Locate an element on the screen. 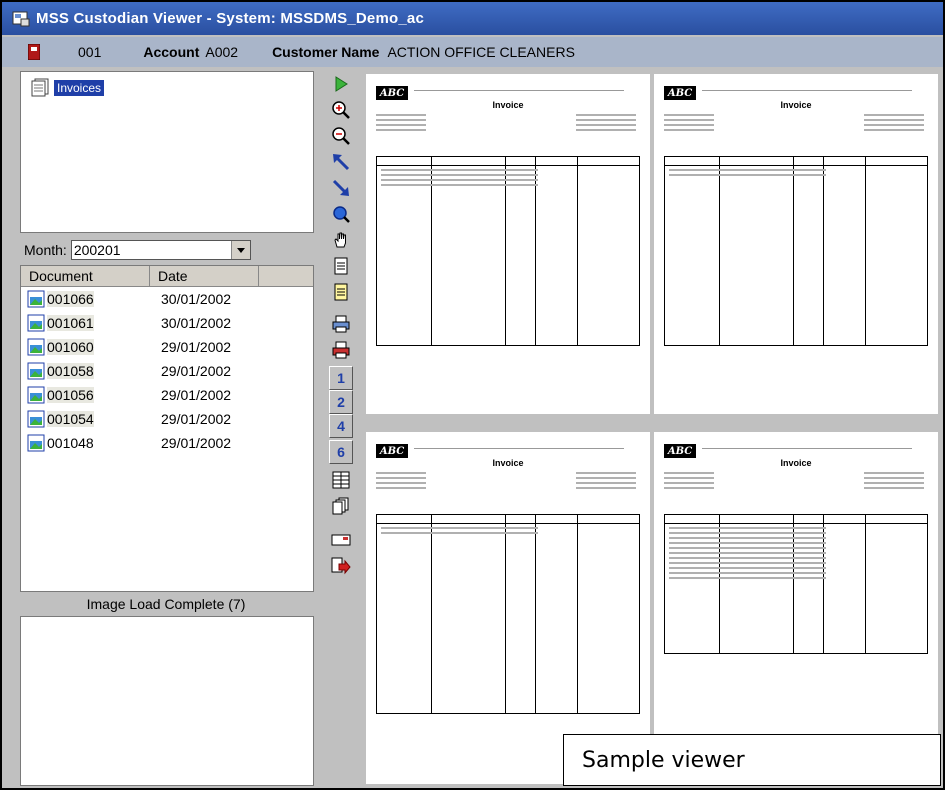  stacked-pages-button is located at coordinates (341, 506).